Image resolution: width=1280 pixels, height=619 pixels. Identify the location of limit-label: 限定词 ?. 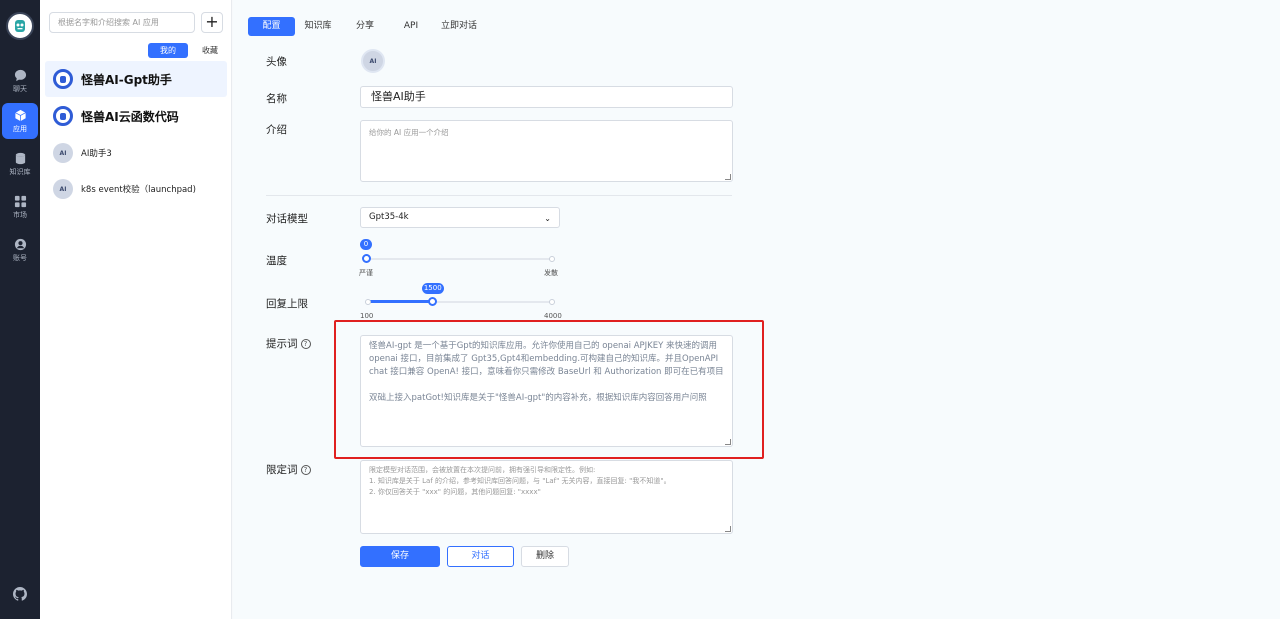
(288, 469).